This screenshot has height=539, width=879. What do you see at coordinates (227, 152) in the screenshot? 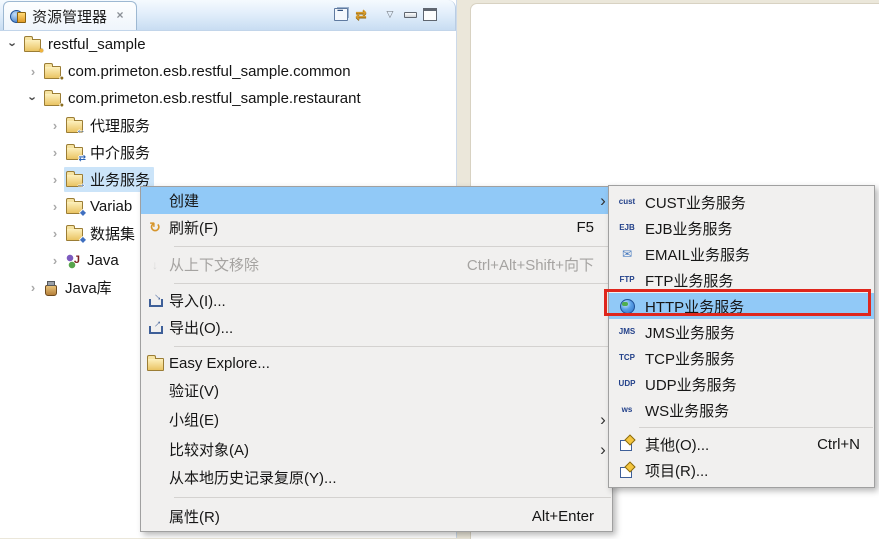
I see `tree-item: 中介服务` at bounding box center [227, 152].